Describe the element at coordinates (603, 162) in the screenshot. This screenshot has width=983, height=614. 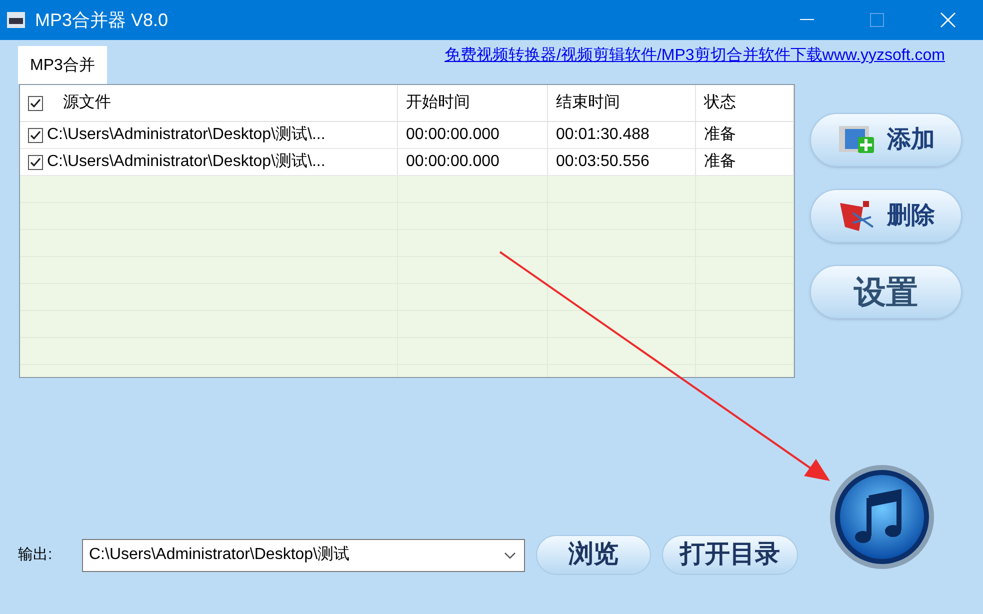
I see `table-cell-text: 00:03:50.556` at that location.